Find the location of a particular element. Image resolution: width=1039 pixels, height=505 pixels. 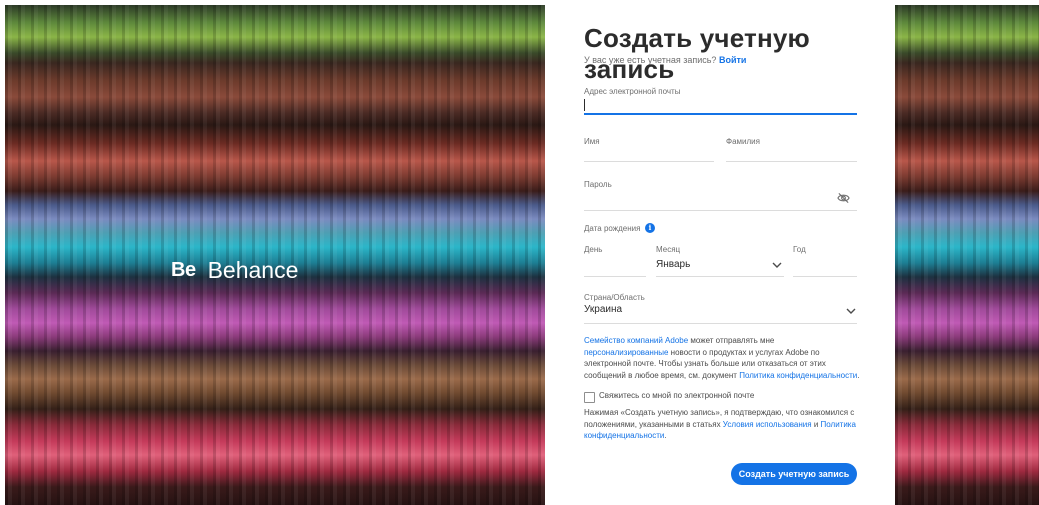

privacy-policy-link: Политика конфиденциальности is located at coordinates (798, 375).